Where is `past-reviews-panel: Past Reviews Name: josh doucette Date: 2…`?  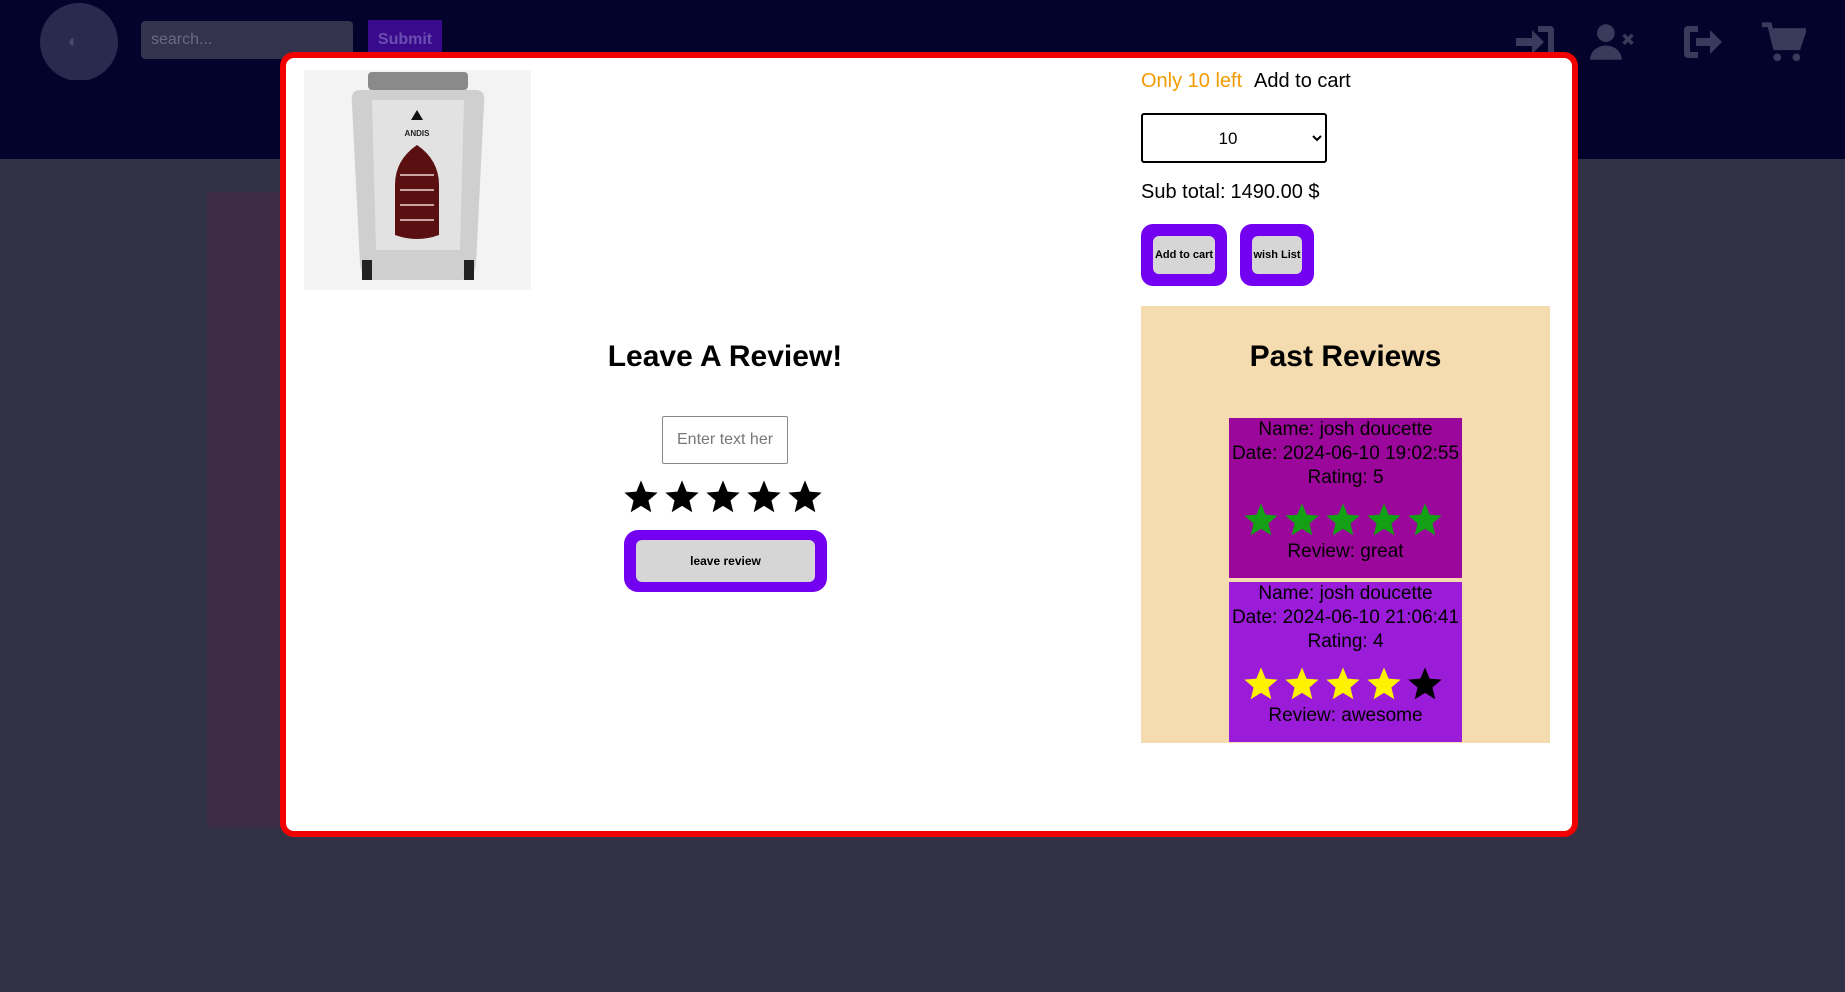
past-reviews-panel: Past Reviews Name: josh doucette Date: 2… is located at coordinates (1345, 524).